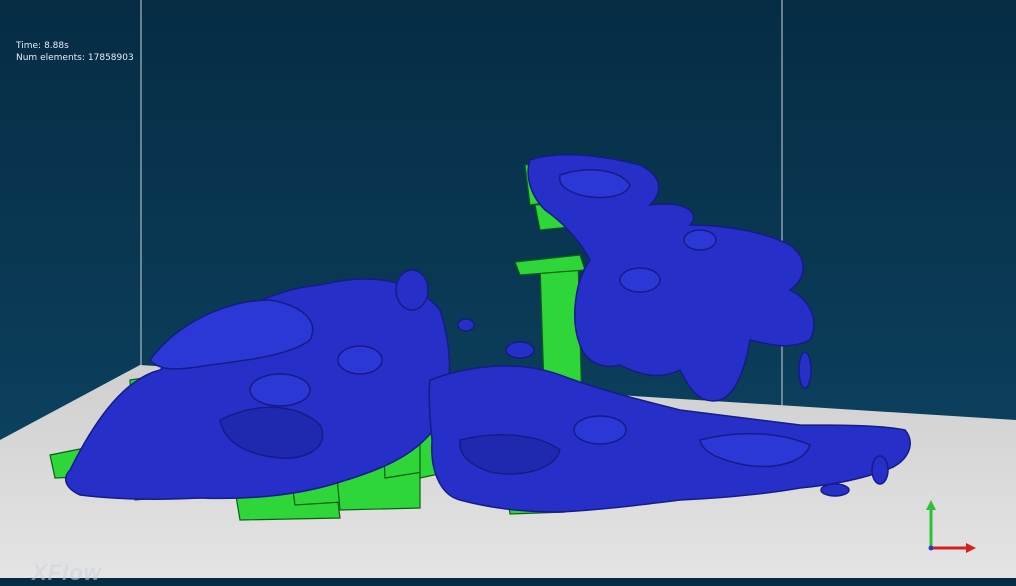 This screenshot has height=586, width=1016. Describe the element at coordinates (974, 541) in the screenshot. I see `axis-x-label: x` at that location.